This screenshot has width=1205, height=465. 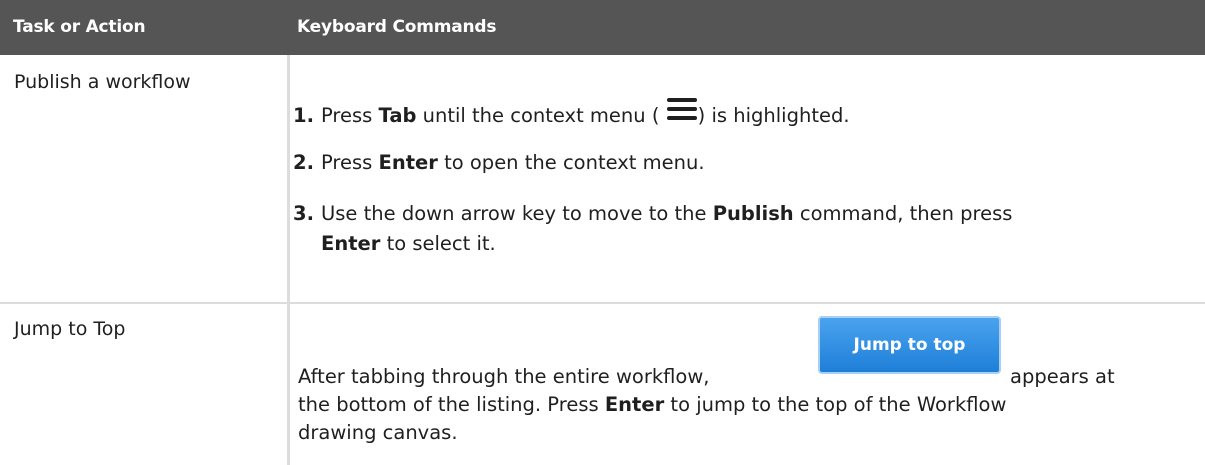 I want to click on paragraph-text: the bottom of the listing. Press, so click(x=451, y=404).